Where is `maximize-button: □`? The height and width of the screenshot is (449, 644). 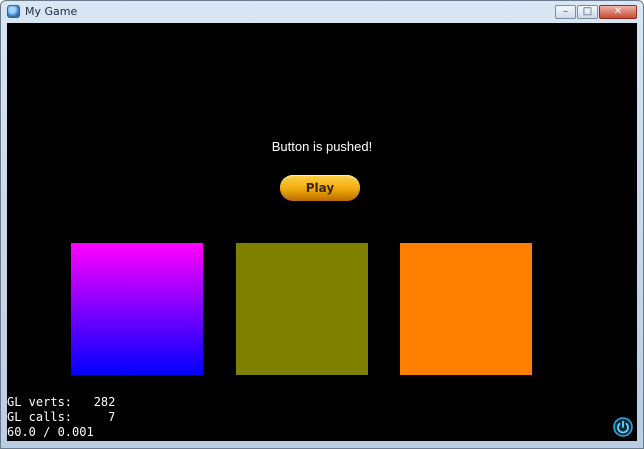 maximize-button: □ is located at coordinates (587, 12).